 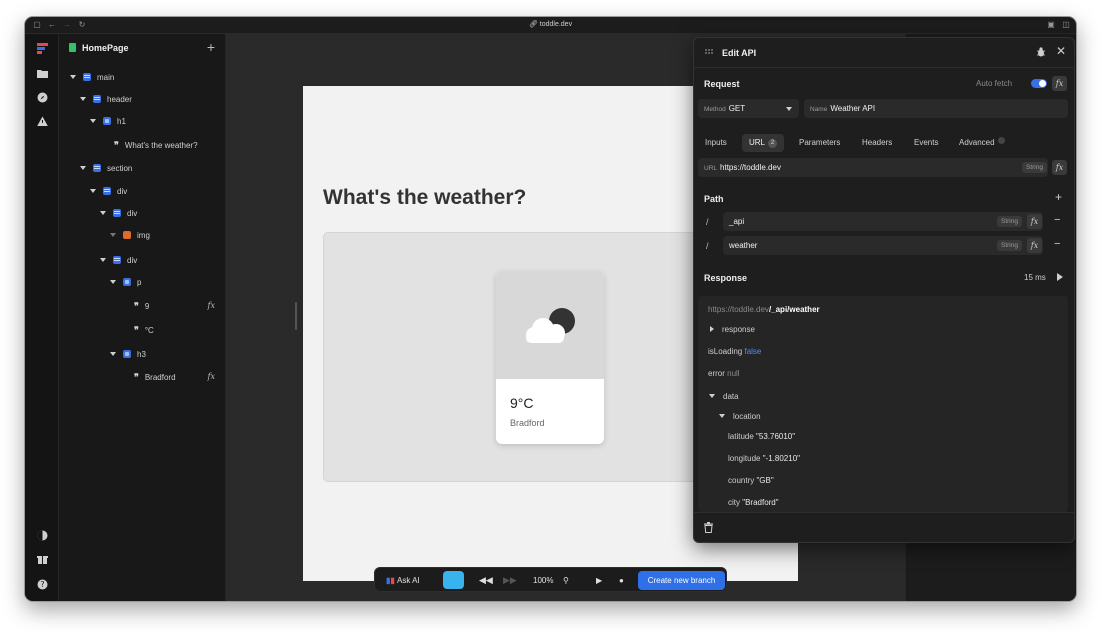 I want to click on api-name-field: Name Weather API, so click(x=936, y=108).